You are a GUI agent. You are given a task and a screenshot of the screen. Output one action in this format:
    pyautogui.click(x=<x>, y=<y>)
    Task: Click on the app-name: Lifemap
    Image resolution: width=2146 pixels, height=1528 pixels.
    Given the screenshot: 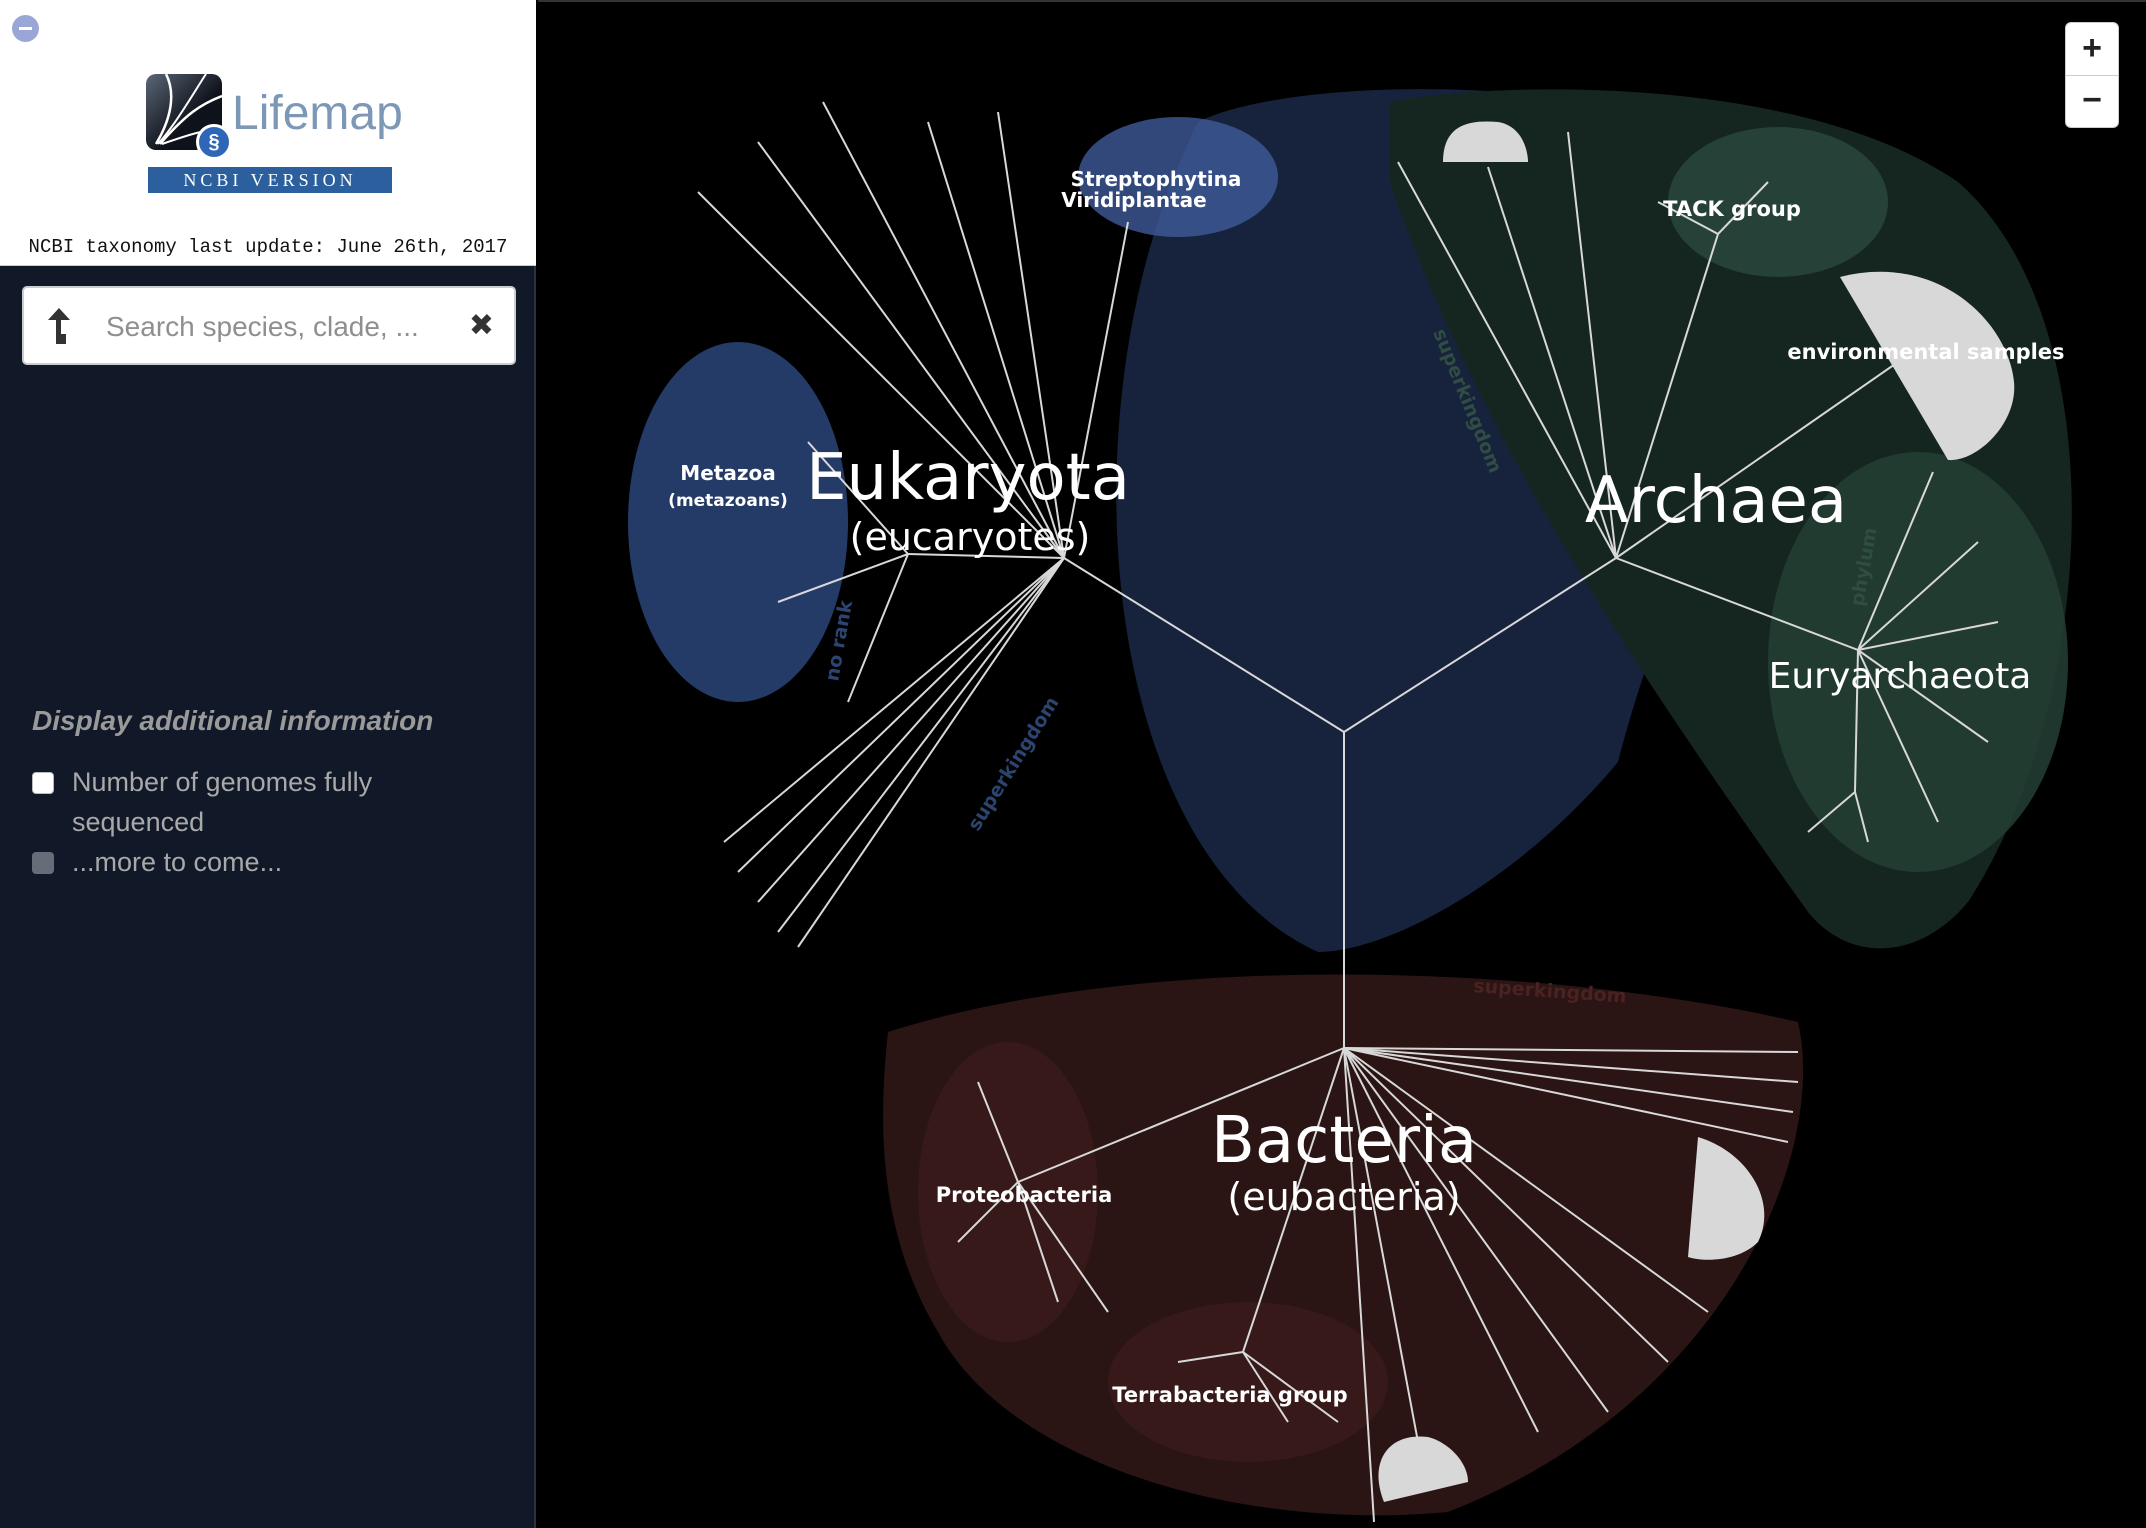 What is the action you would take?
    pyautogui.click(x=317, y=113)
    